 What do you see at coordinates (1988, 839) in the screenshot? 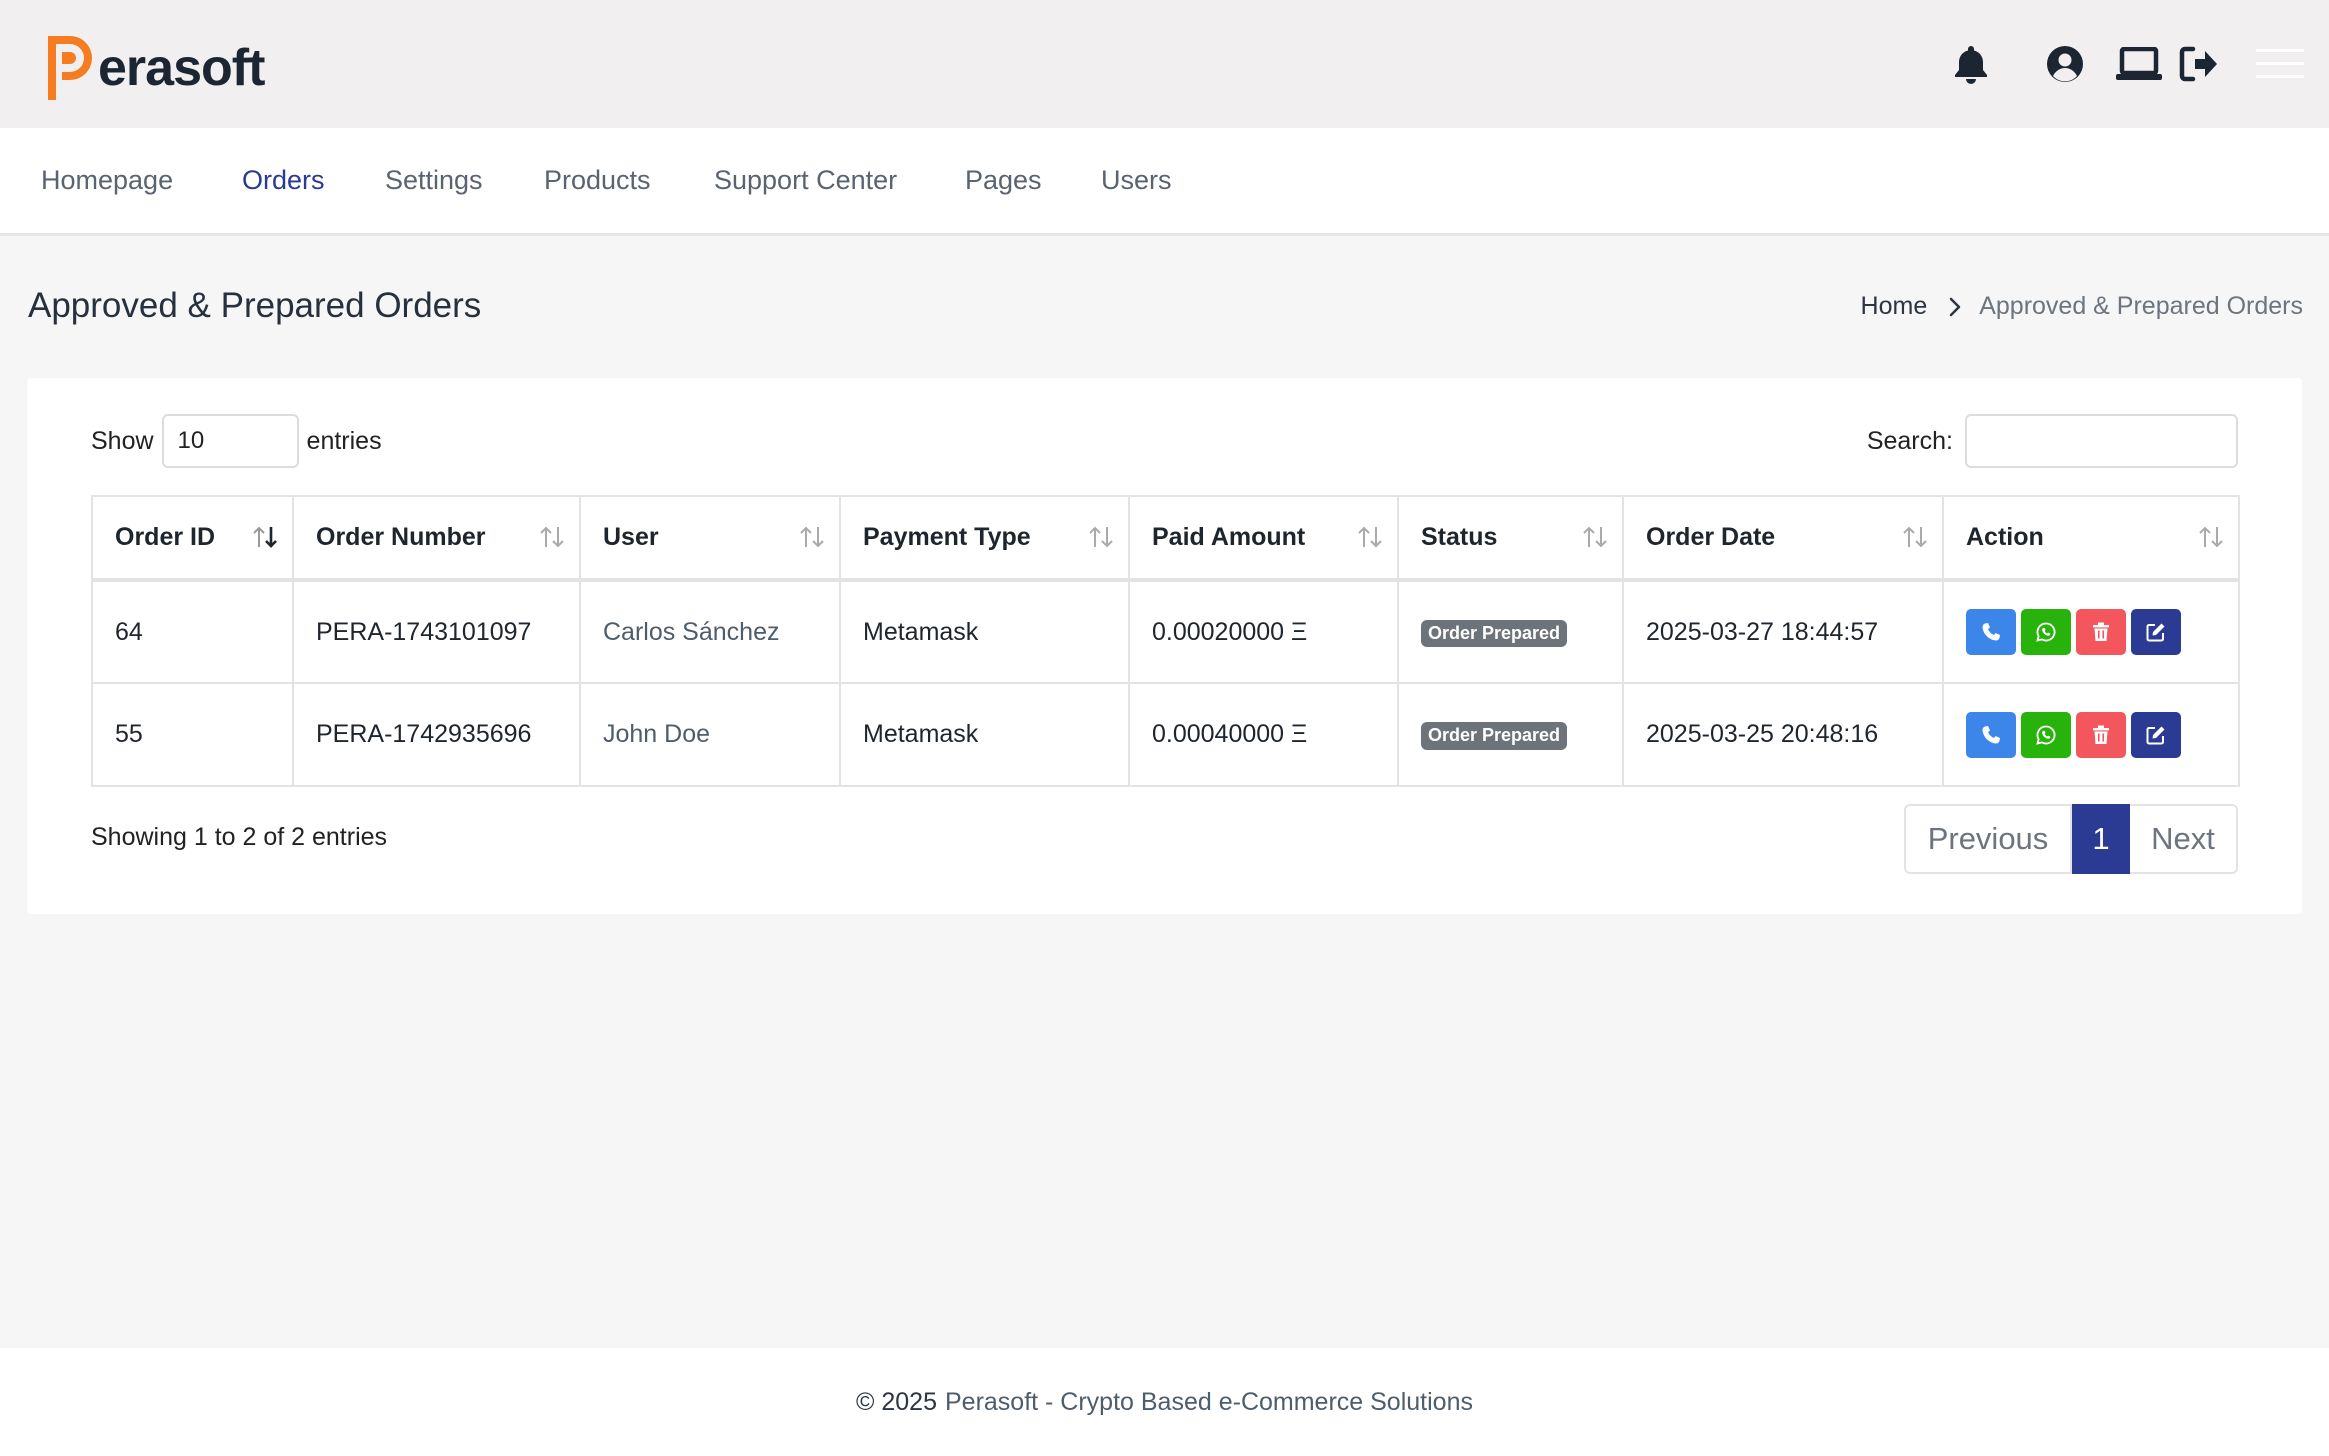
I see `previous-page-button: Previous` at bounding box center [1988, 839].